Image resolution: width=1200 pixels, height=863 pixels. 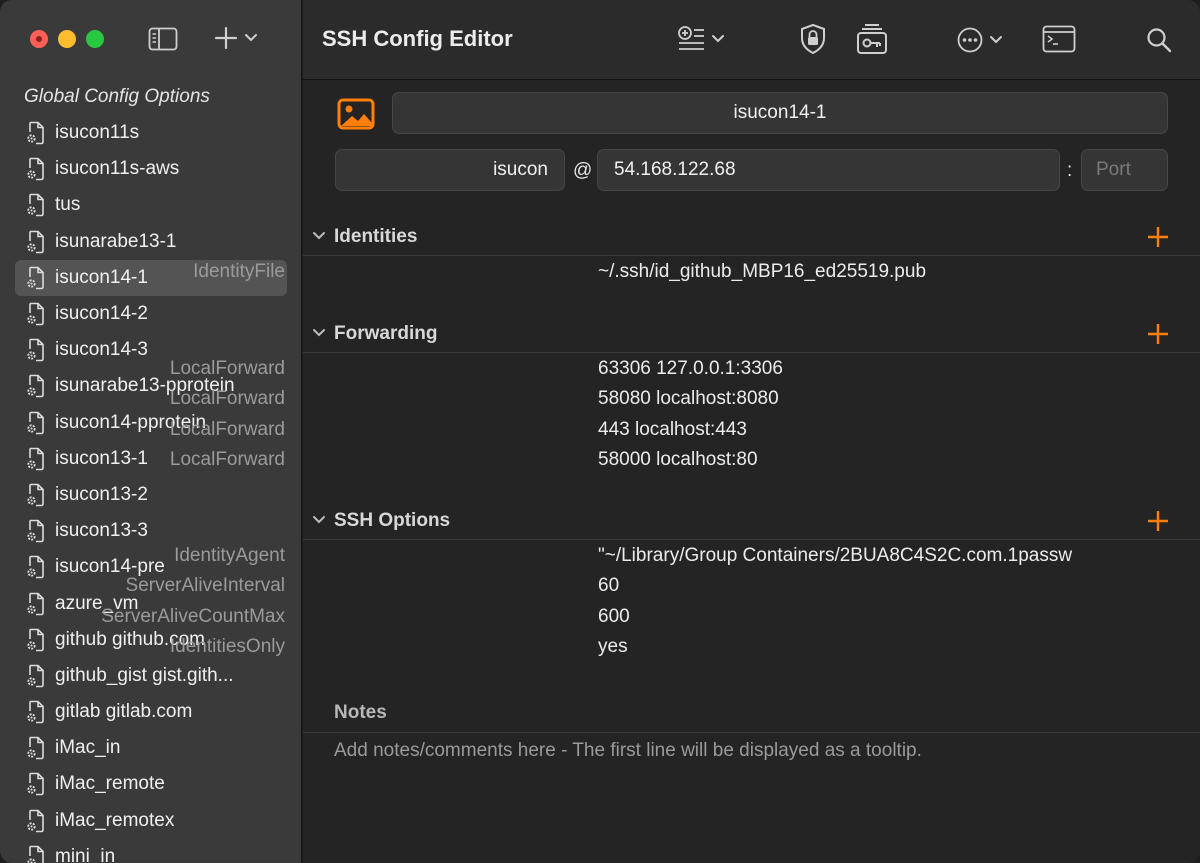 I want to click on window-title: SSH Config Editor, so click(x=417, y=38).